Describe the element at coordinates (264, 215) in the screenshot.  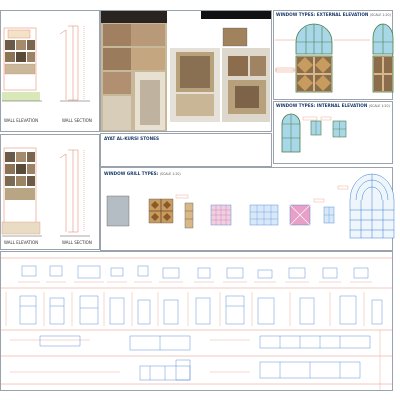
I see `grill-blue-grid` at that location.